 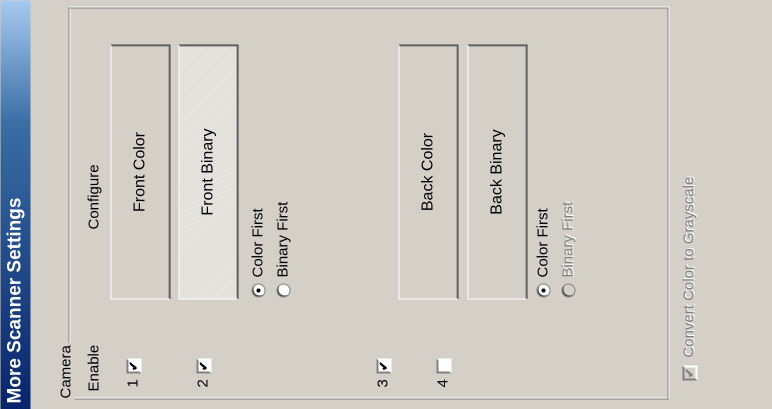 I want to click on camera-4-enable-checkbox, so click(x=443, y=365).